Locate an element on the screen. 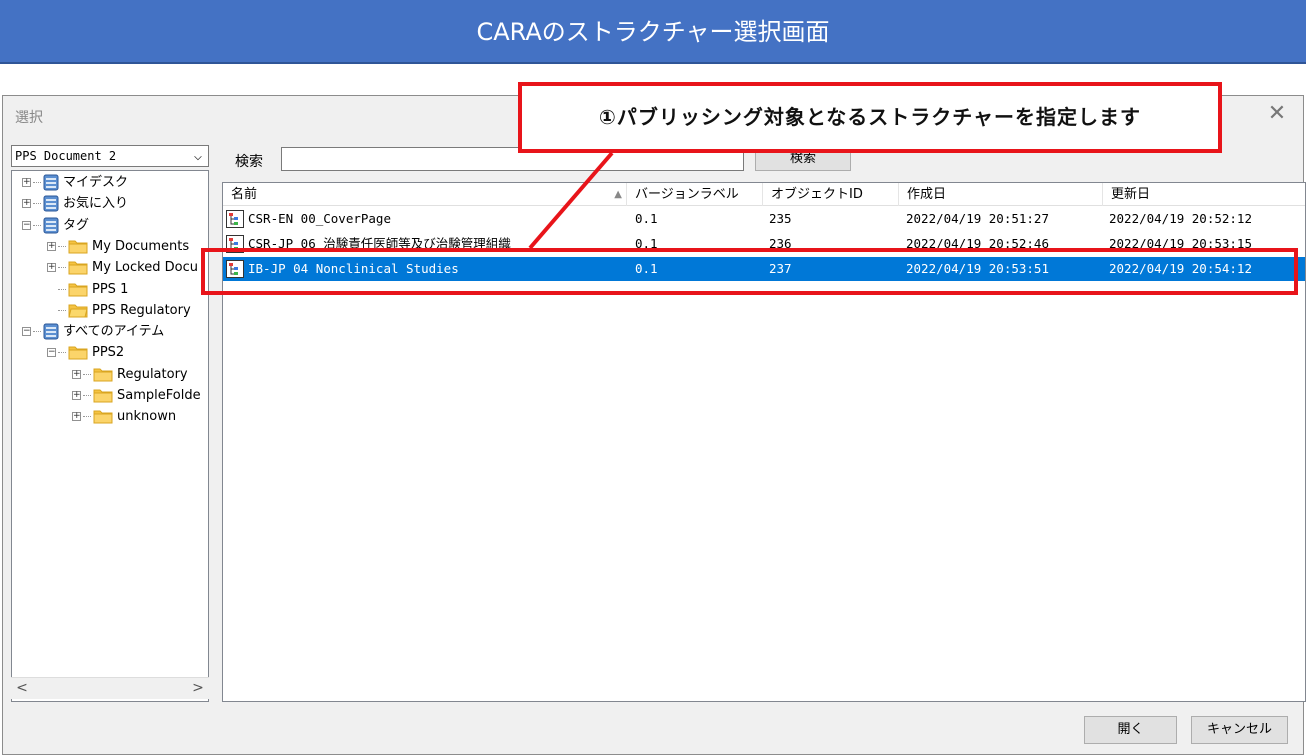  tree-node: + unknown is located at coordinates (124, 417).